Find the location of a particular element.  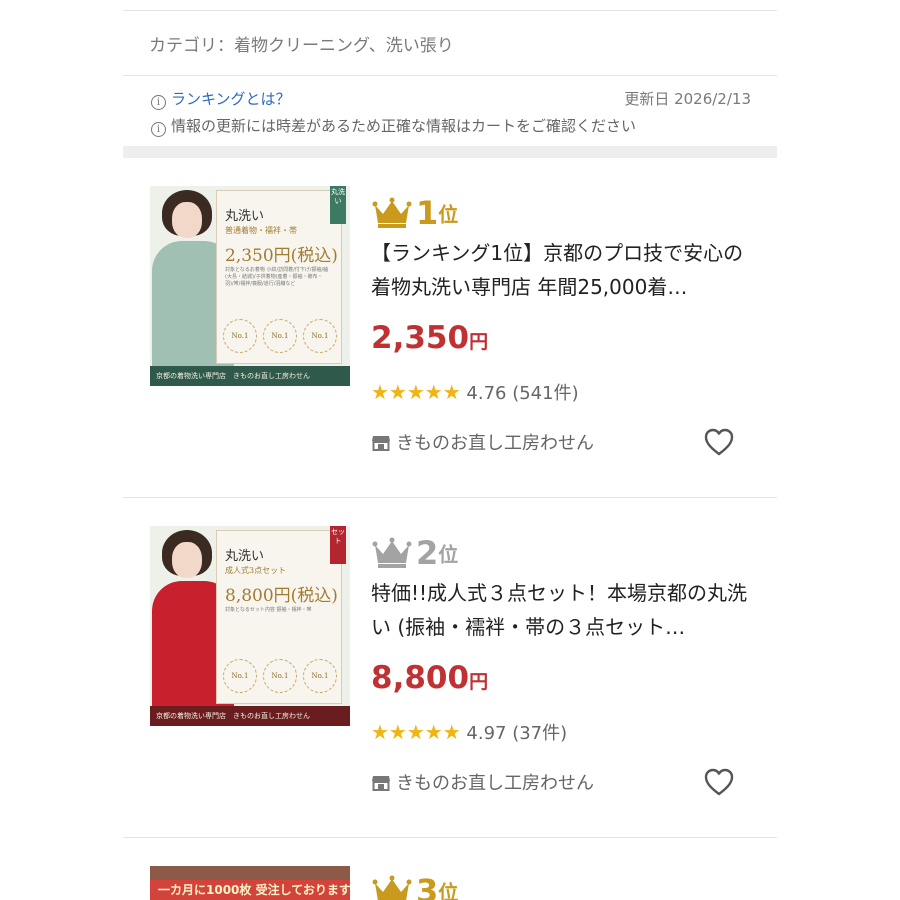

update-date: 更新日 2026/2/13 is located at coordinates (687, 99).